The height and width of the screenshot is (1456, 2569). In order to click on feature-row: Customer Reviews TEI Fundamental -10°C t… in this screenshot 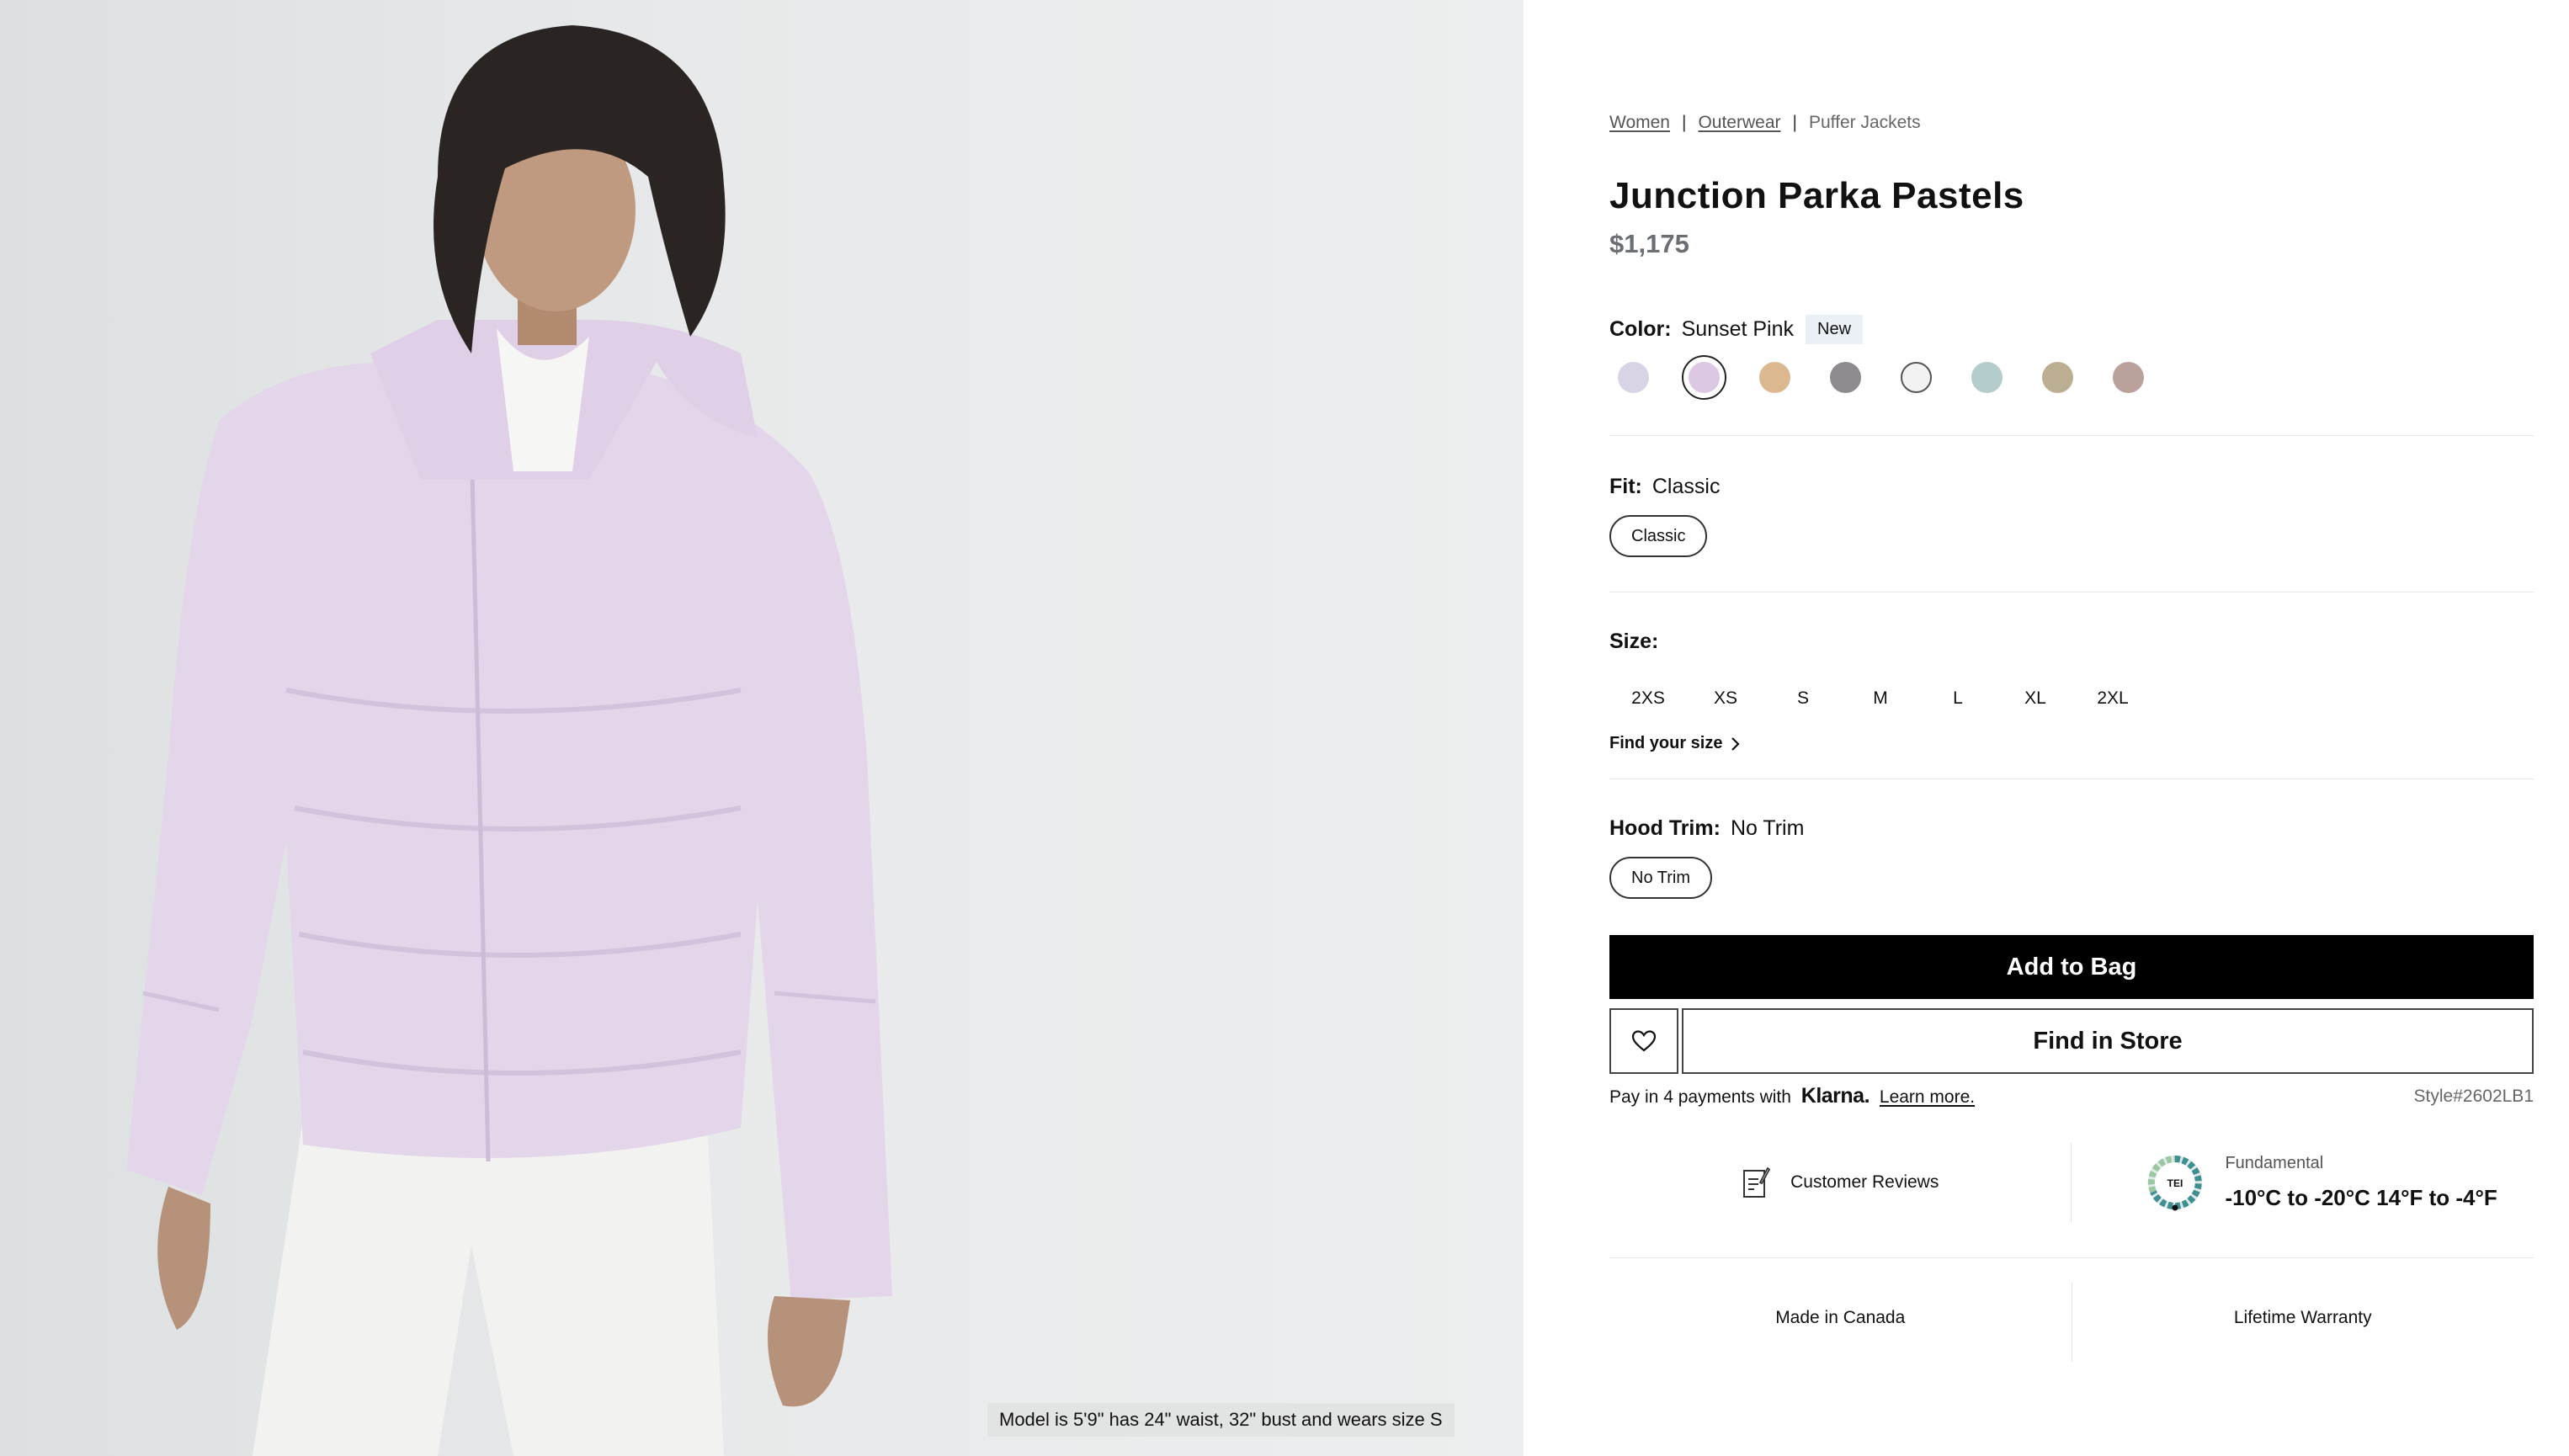, I will do `click(2071, 1182)`.